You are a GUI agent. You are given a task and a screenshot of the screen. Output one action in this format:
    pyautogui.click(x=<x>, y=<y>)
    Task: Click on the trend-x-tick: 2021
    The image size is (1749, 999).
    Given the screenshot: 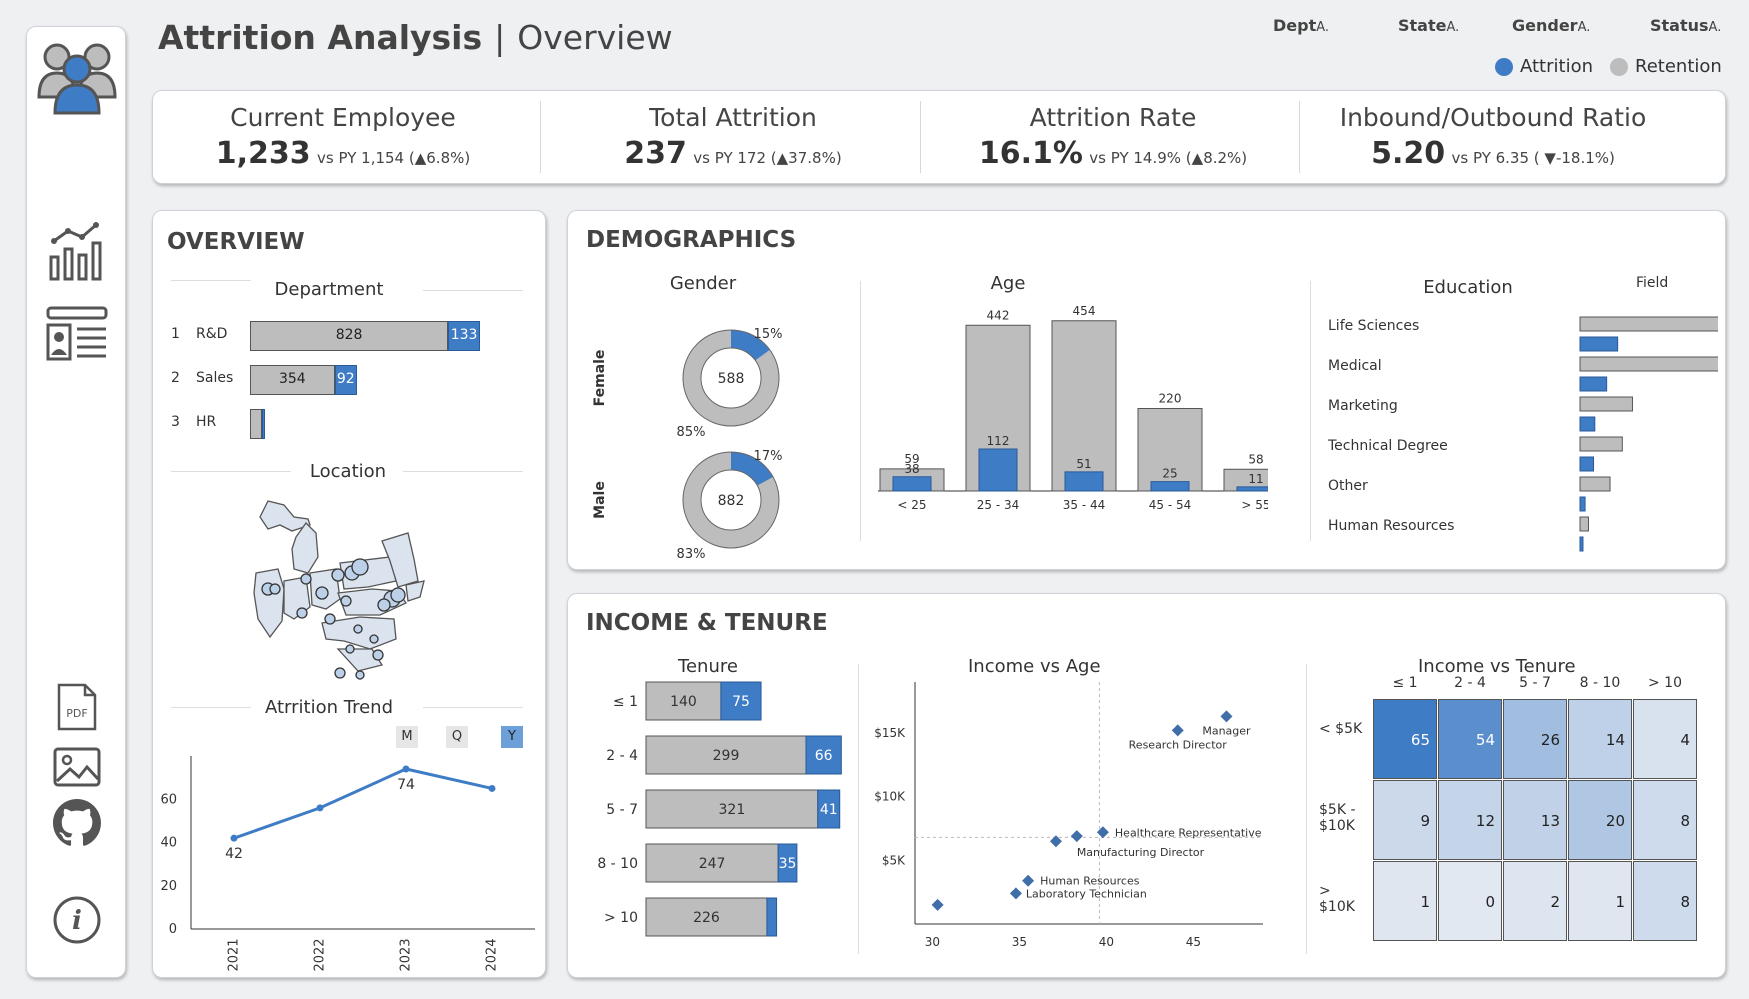 What is the action you would take?
    pyautogui.click(x=234, y=954)
    